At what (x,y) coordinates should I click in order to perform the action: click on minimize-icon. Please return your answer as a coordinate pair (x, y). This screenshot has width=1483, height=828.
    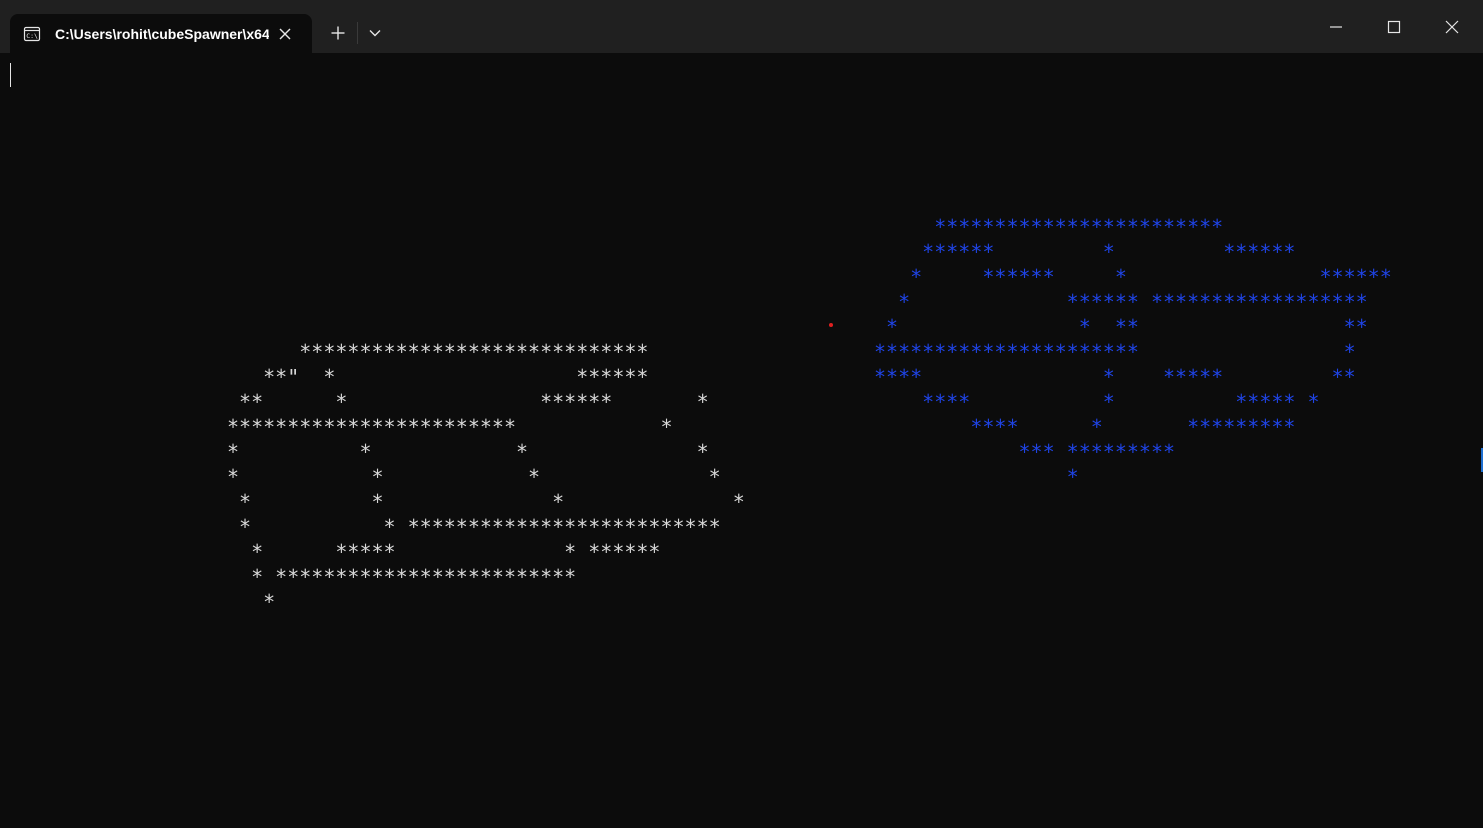
    Looking at the image, I should click on (1336, 26).